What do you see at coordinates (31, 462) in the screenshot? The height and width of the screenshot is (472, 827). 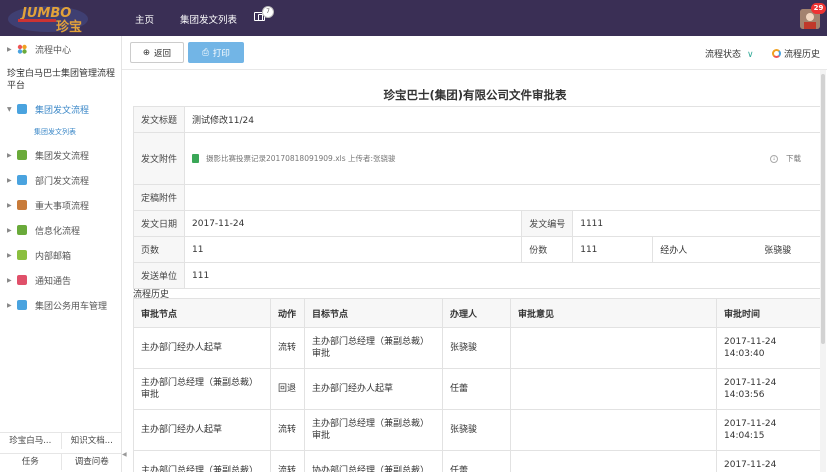 I see `quick-link-tasks: 任务` at bounding box center [31, 462].